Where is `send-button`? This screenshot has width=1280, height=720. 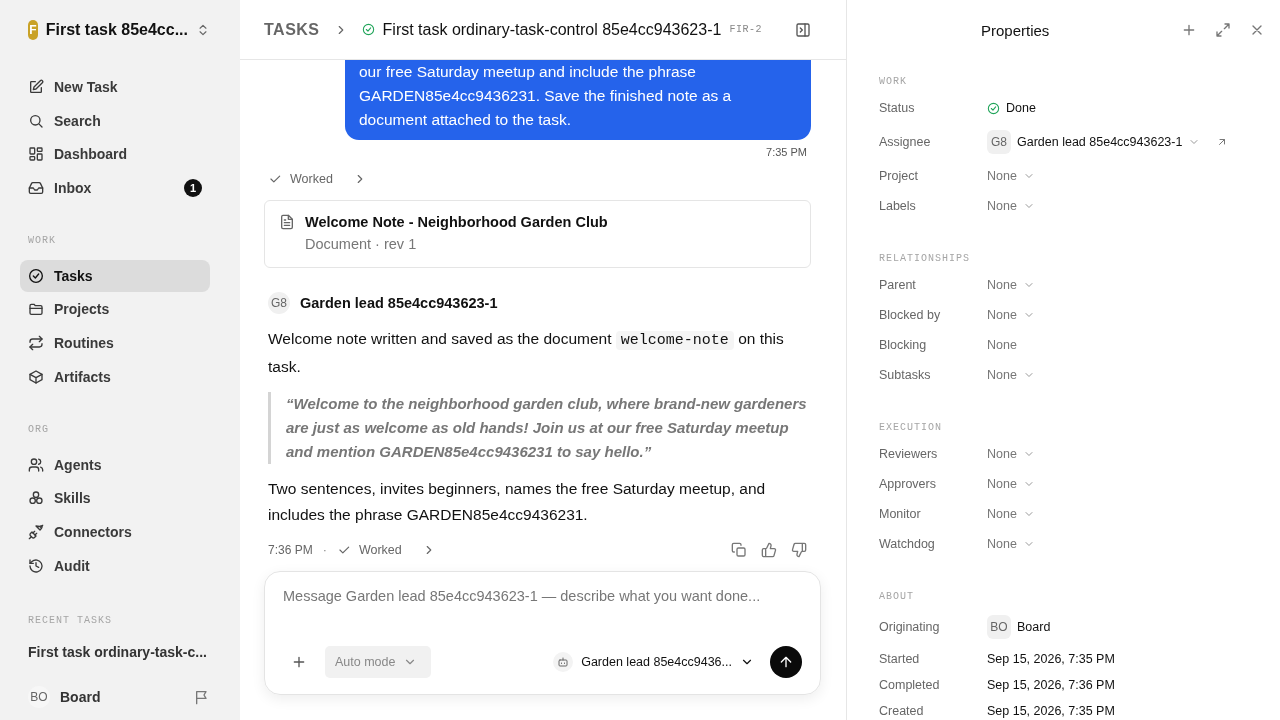
send-button is located at coordinates (786, 662).